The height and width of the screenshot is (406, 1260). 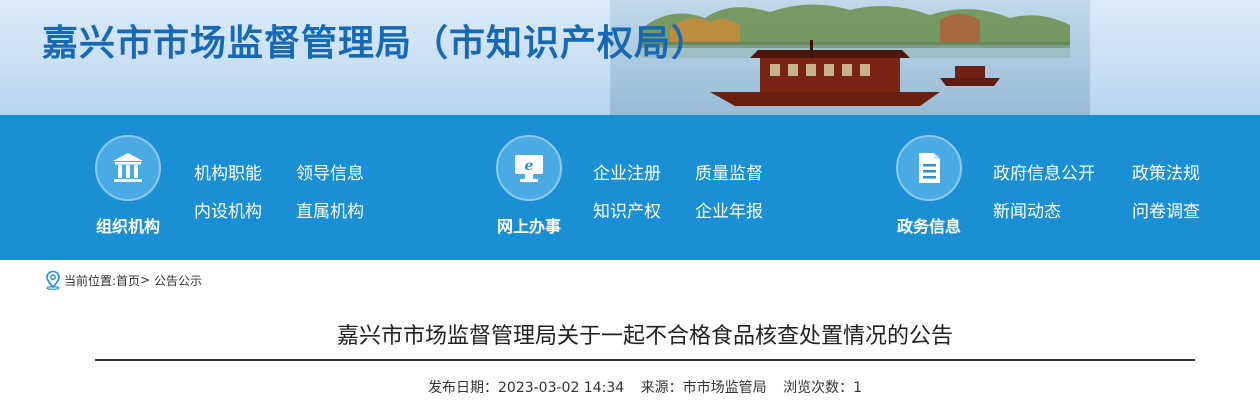 What do you see at coordinates (178, 280) in the screenshot?
I see `breadcrumb-current: 公告公示` at bounding box center [178, 280].